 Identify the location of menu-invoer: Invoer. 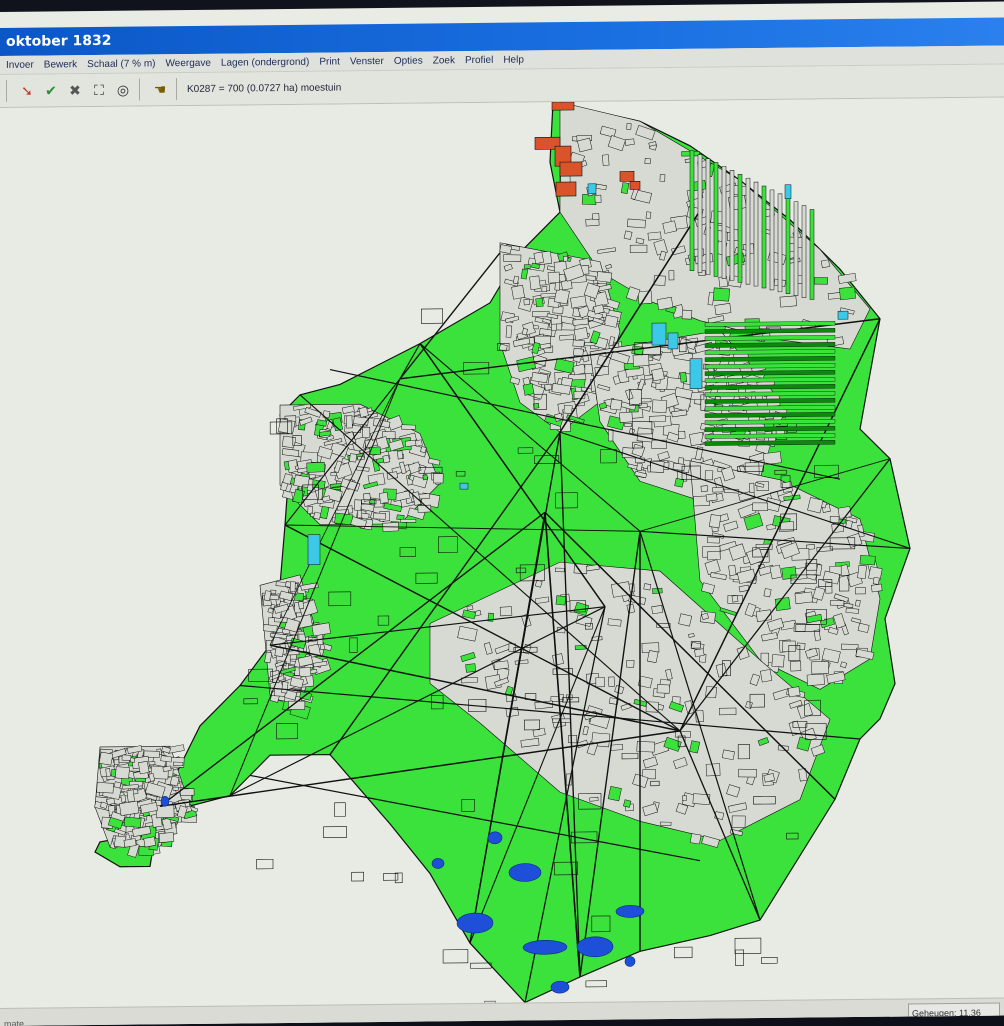
(20, 64).